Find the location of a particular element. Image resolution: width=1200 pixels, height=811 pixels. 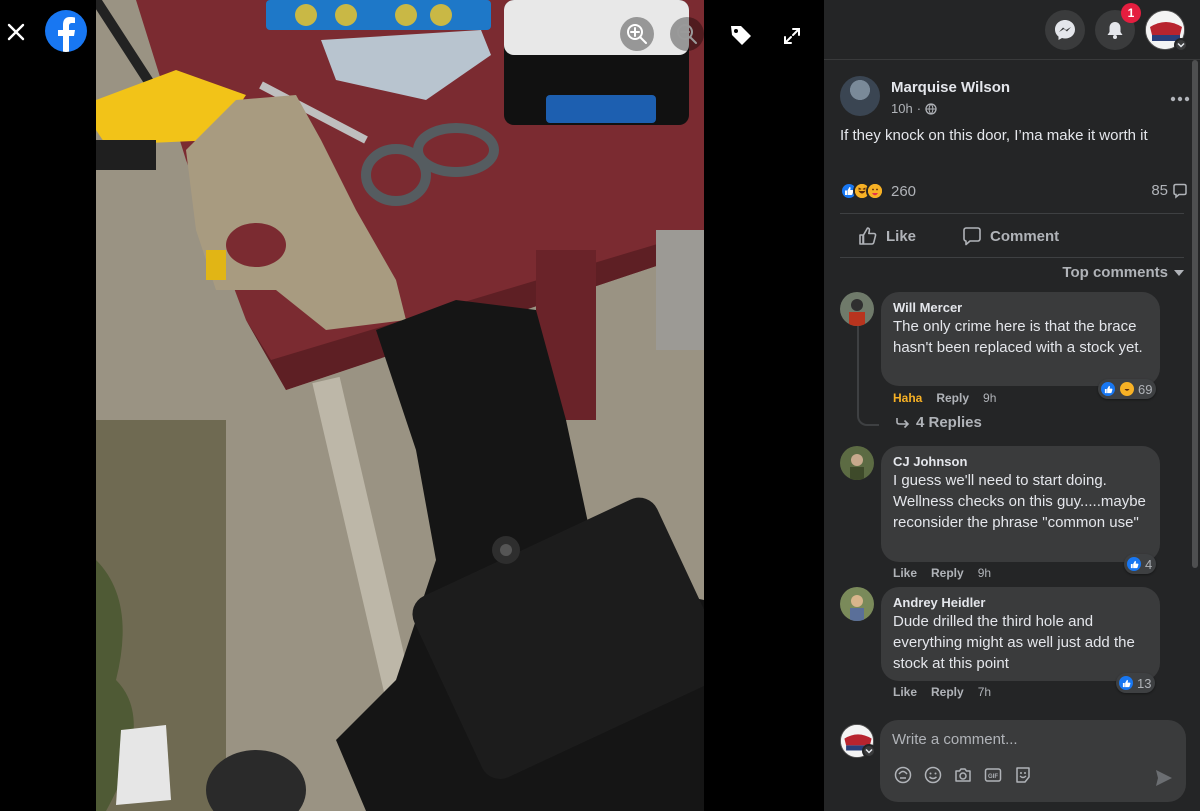

close-icon is located at coordinates (16, 32).